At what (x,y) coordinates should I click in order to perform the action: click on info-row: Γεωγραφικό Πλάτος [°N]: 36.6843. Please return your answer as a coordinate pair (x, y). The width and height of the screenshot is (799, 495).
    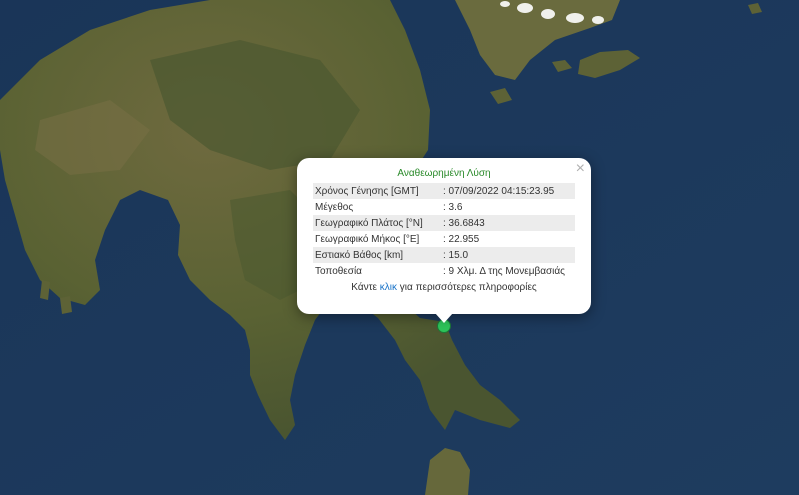
    Looking at the image, I should click on (444, 223).